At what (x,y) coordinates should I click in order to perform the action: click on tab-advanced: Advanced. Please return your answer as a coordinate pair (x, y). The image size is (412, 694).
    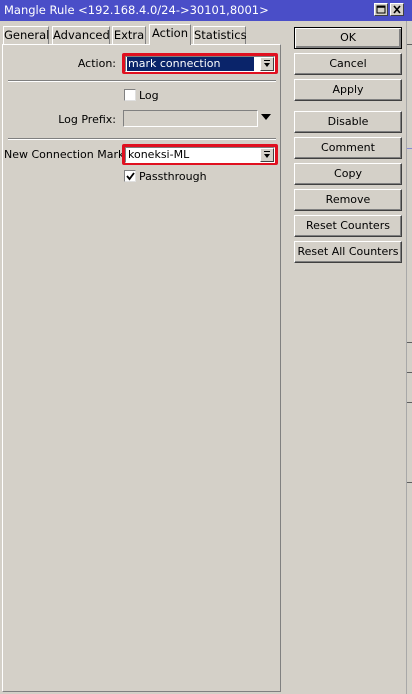
    Looking at the image, I should click on (81, 35).